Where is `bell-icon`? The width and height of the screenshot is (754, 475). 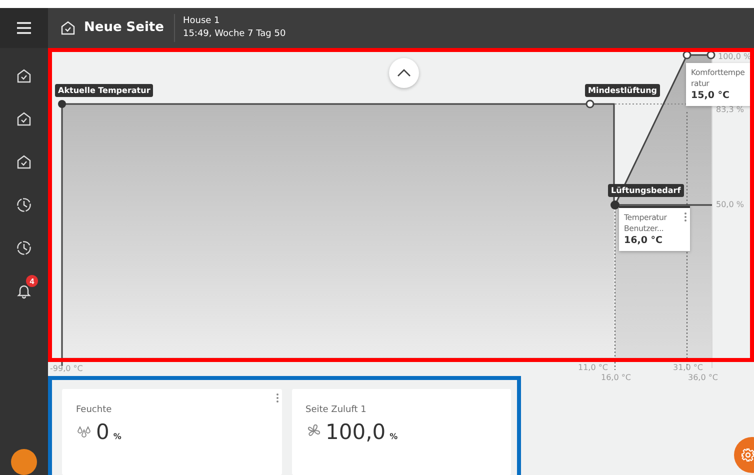 bell-icon is located at coordinates (24, 291).